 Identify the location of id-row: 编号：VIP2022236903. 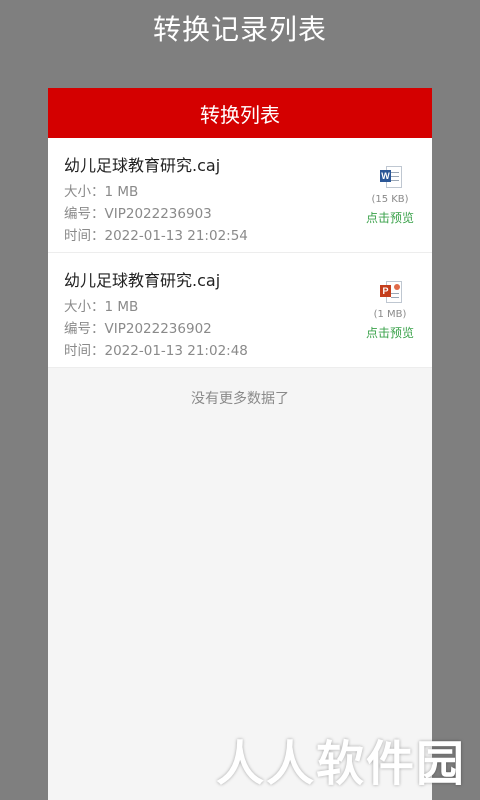
(138, 212).